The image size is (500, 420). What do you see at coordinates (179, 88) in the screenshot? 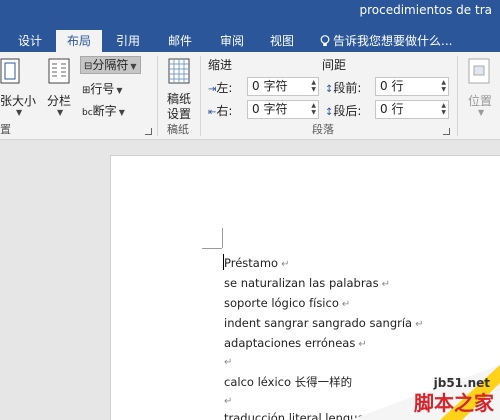
I see `draft-paper-button: 稿纸 设置` at bounding box center [179, 88].